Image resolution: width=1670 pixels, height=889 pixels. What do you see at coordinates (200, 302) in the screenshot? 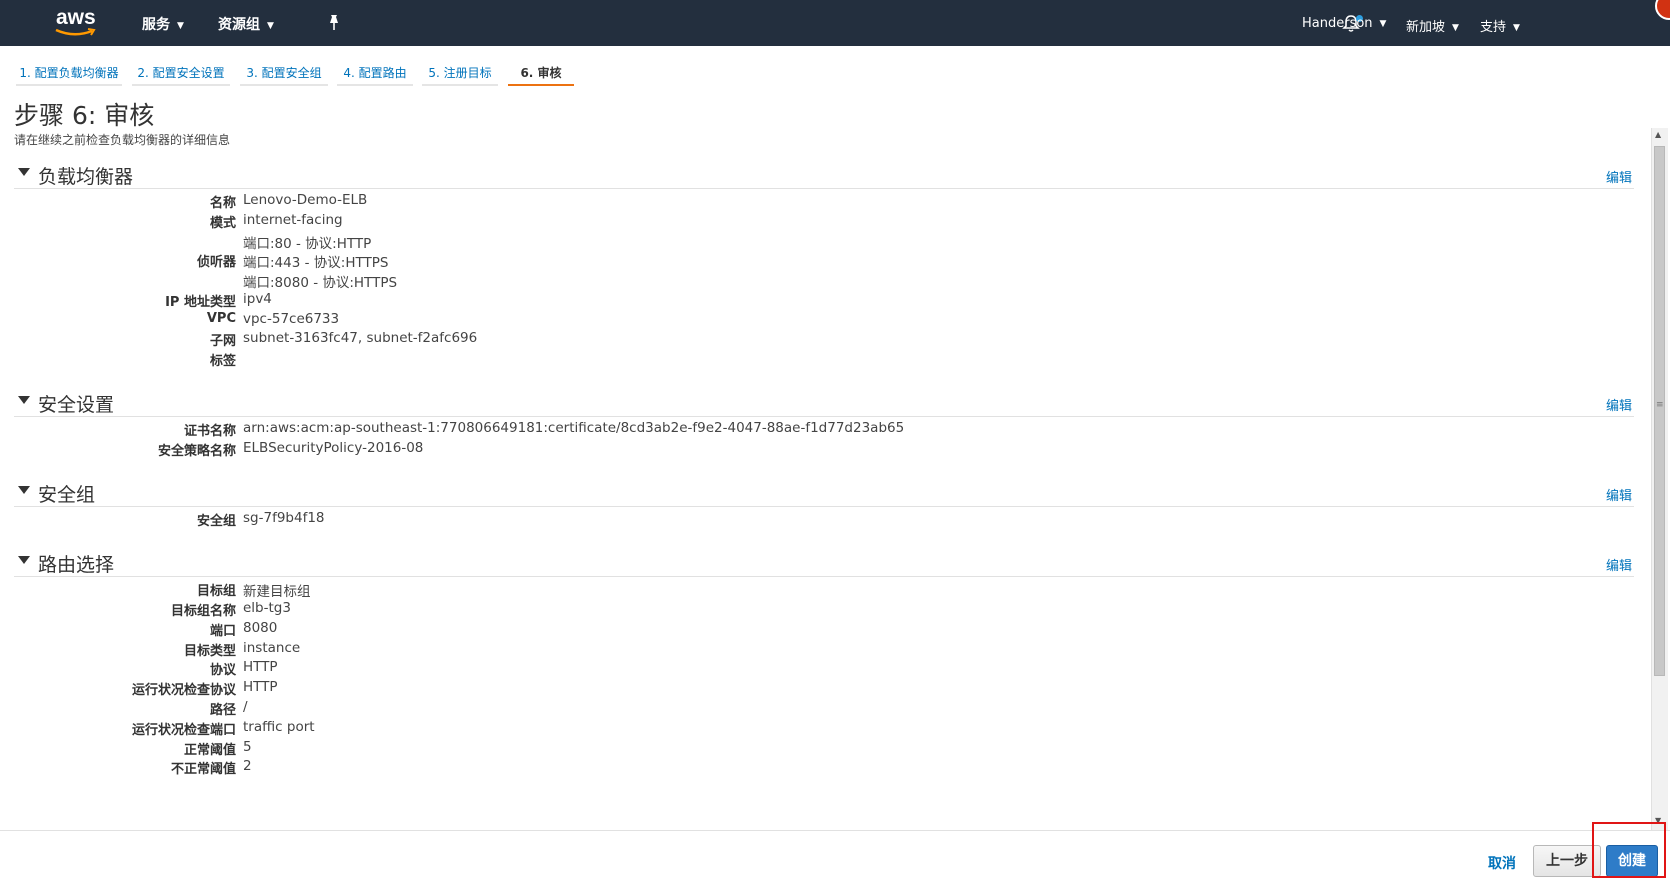
I see `detail-key: IP 地址类型` at bounding box center [200, 302].